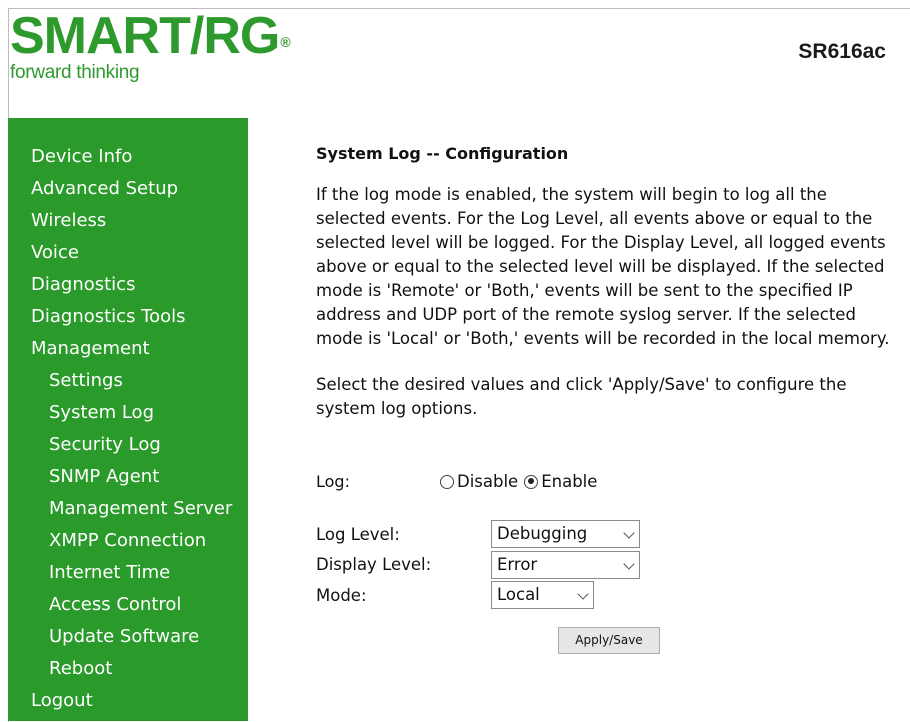 Image resolution: width=910 pixels, height=722 pixels. I want to click on log-enable-radio, so click(531, 481).